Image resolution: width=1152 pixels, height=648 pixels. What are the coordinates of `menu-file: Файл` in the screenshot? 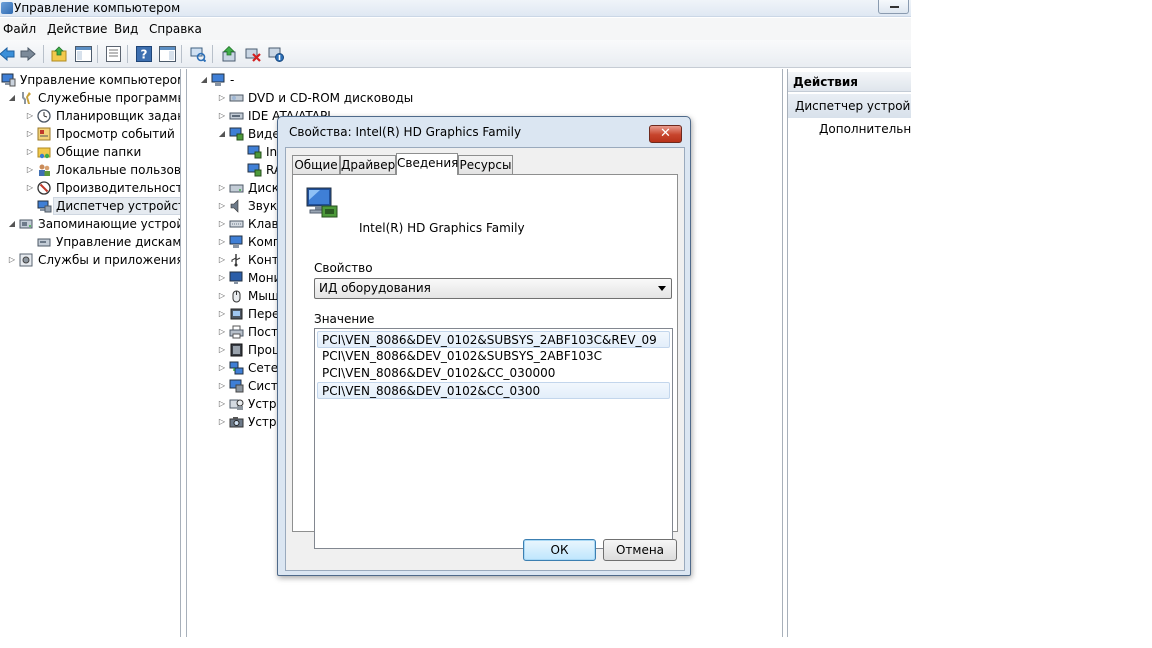 It's located at (19, 29).